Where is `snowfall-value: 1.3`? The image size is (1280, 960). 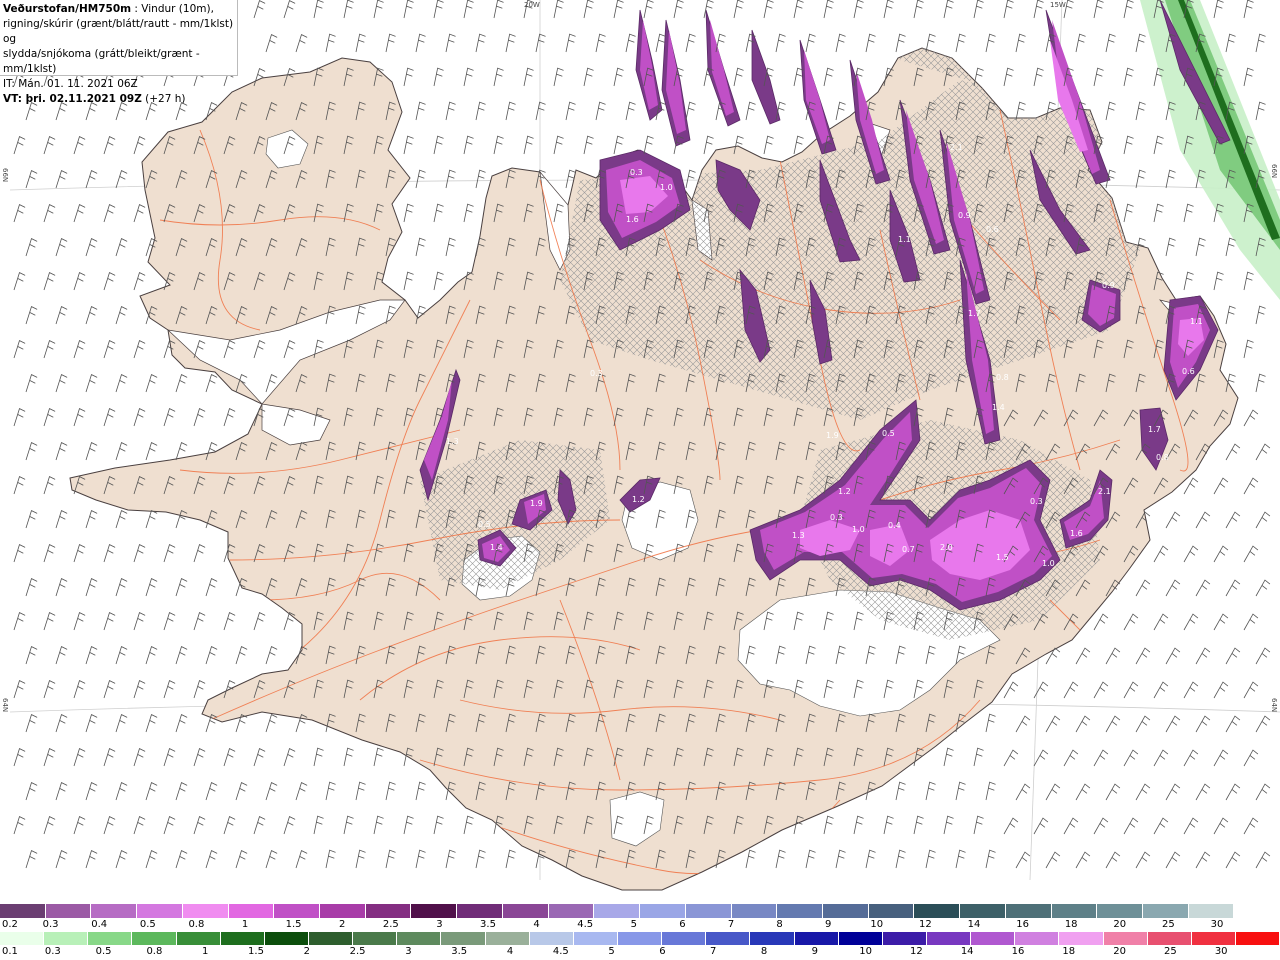
snowfall-value: 1.3 is located at coordinates (798, 535).